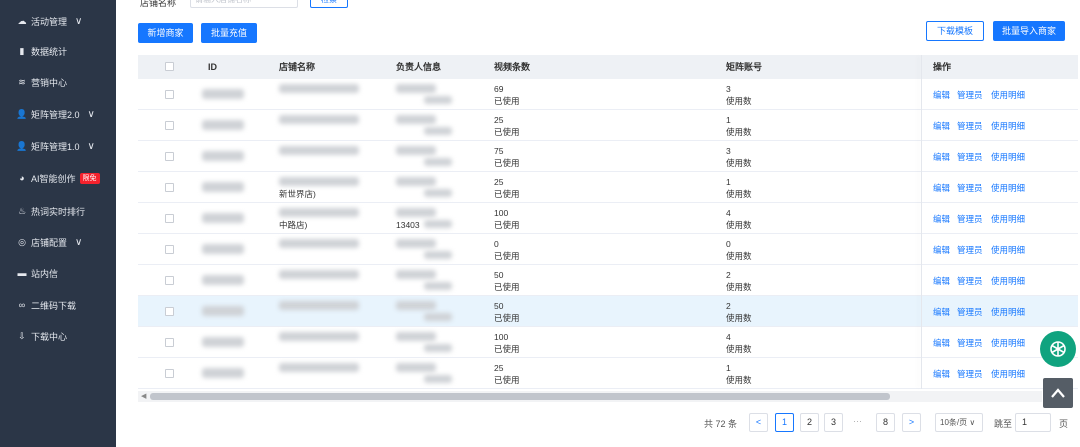 This screenshot has width=1080, height=447. I want to click on search-input: 请输入店铺名称, so click(244, 4).